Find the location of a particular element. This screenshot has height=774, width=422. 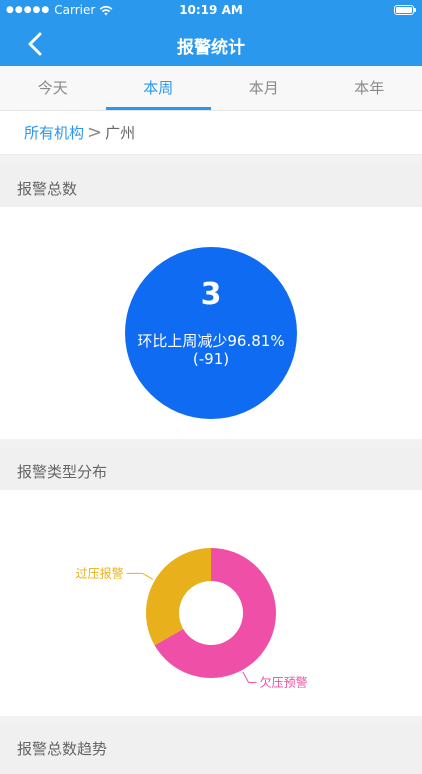

status-time: 10:19 AM is located at coordinates (211, 10).